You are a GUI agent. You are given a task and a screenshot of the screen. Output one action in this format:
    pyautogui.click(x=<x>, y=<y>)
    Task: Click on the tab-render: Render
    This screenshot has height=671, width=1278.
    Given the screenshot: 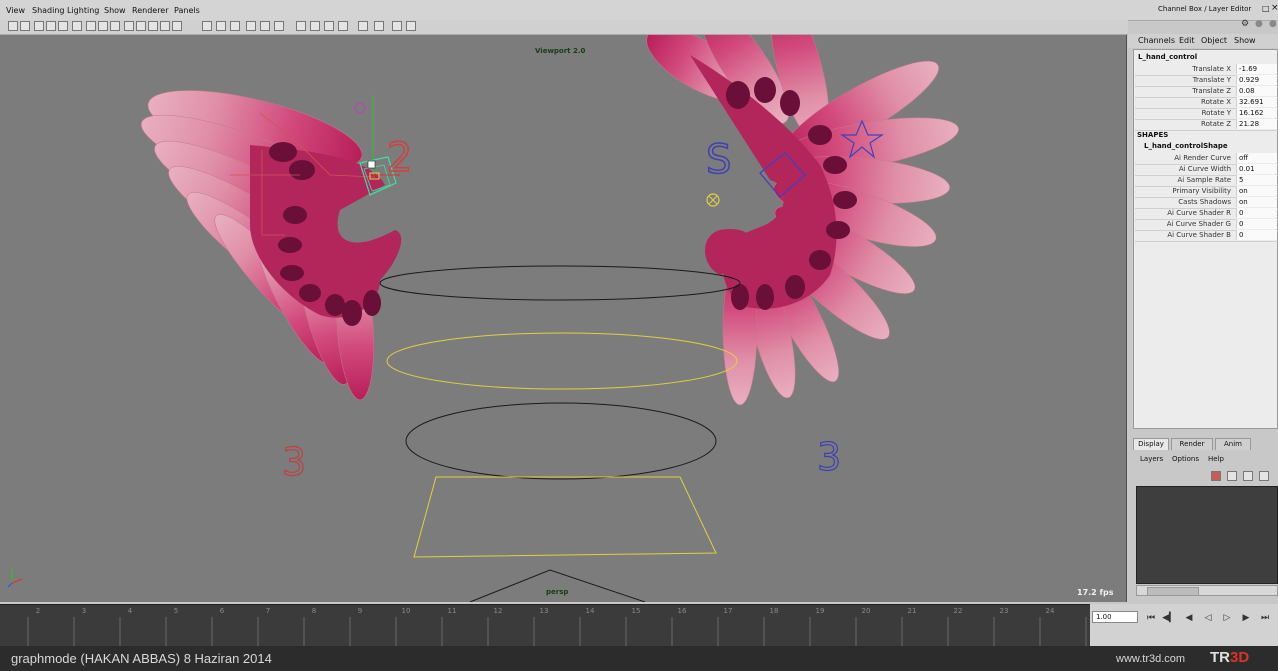 What is the action you would take?
    pyautogui.click(x=1192, y=444)
    